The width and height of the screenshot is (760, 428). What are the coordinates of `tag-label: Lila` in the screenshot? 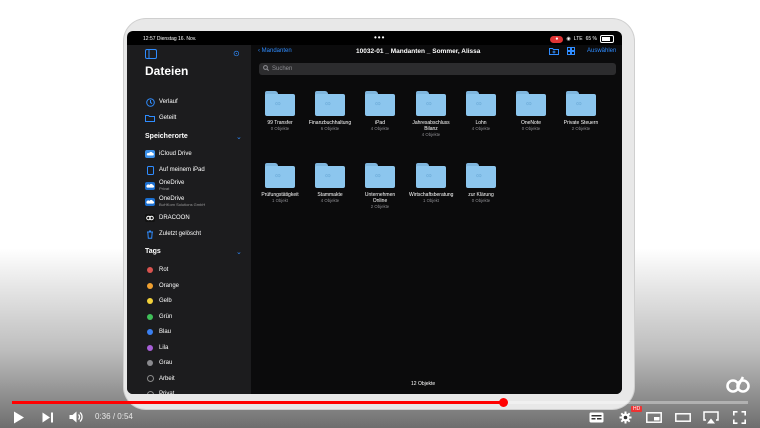 It's located at (164, 347).